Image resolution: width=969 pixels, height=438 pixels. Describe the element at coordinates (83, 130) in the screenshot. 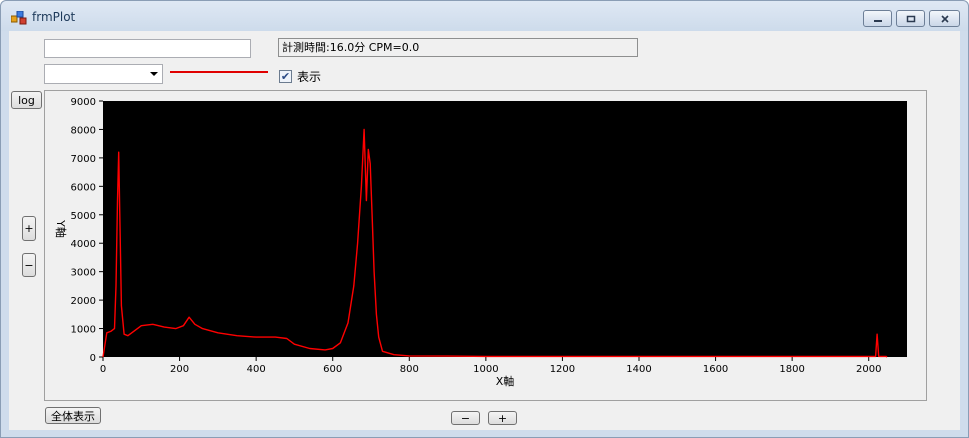

I see `y-tick-label: 8000` at that location.